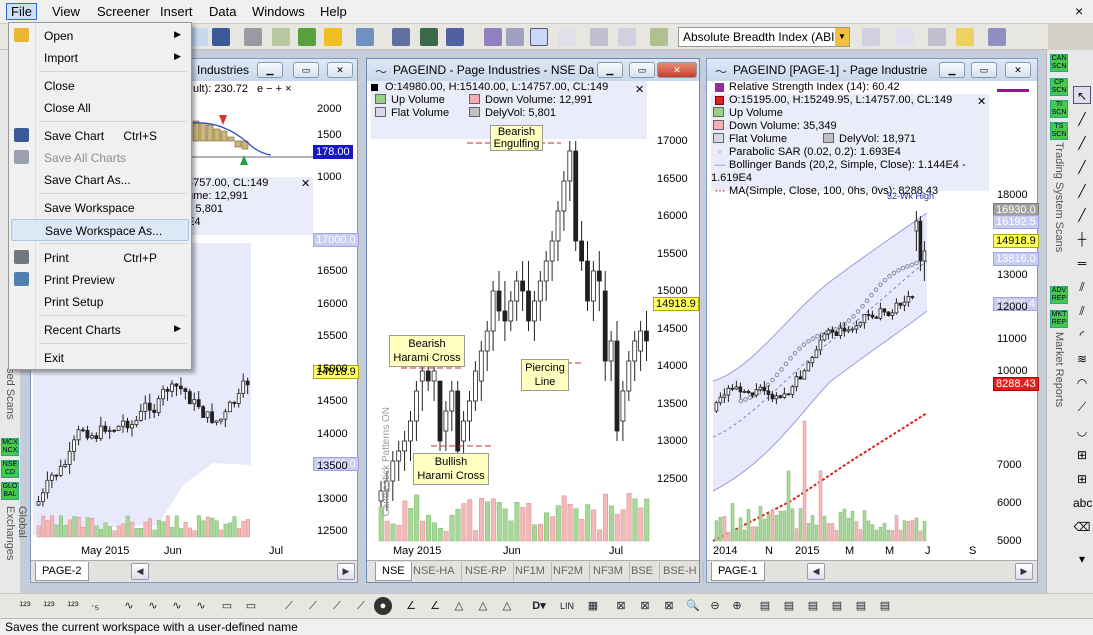 The image size is (1093, 635). What do you see at coordinates (1079, 11) in the screenshot?
I see `close-app-icon: ×` at bounding box center [1079, 11].